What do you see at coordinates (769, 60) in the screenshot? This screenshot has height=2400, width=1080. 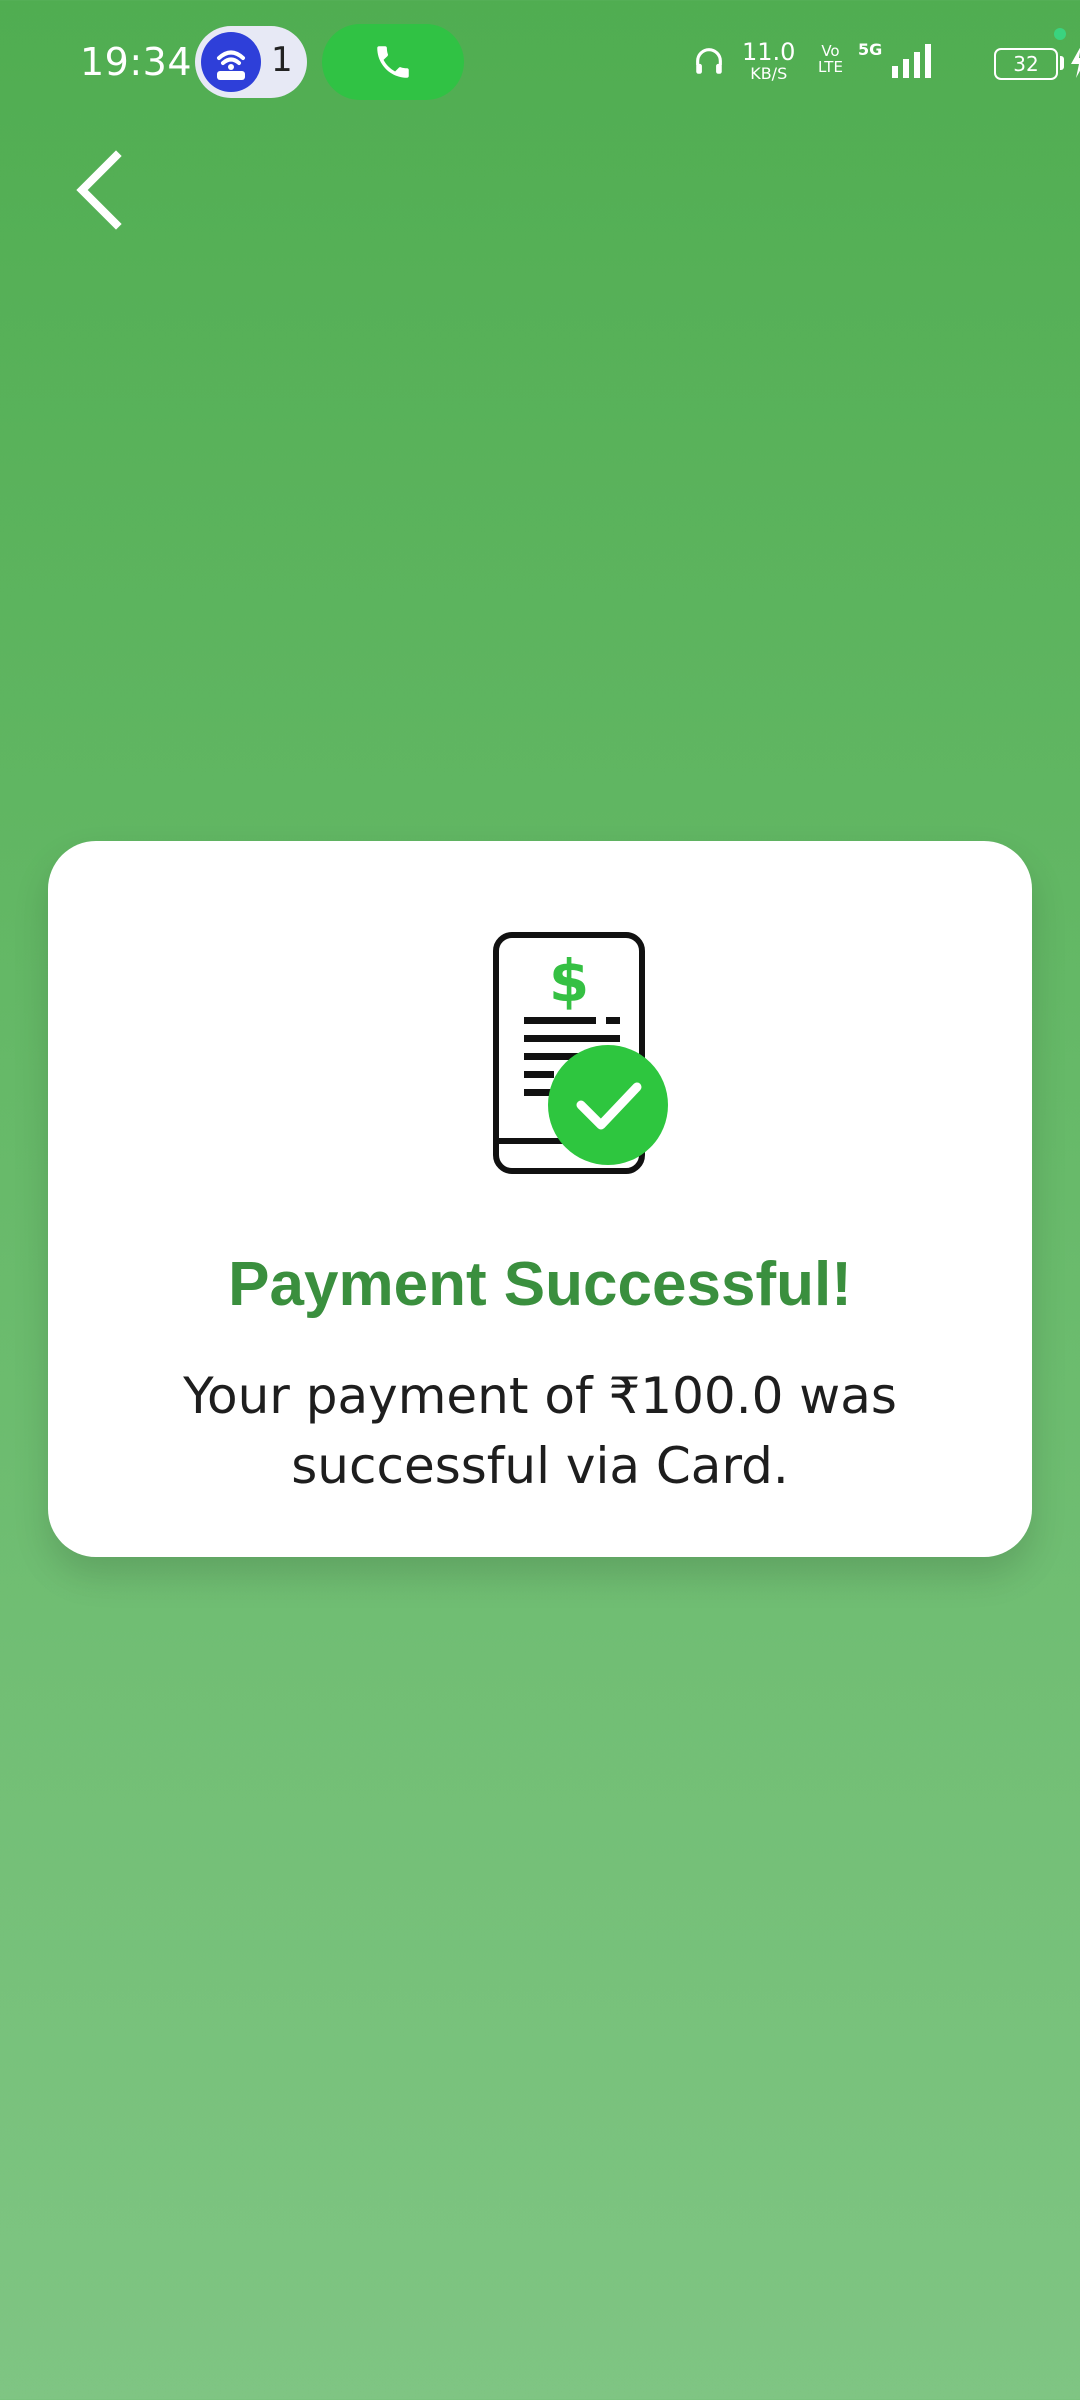 I see `network-speed: 11.0 KB/S` at bounding box center [769, 60].